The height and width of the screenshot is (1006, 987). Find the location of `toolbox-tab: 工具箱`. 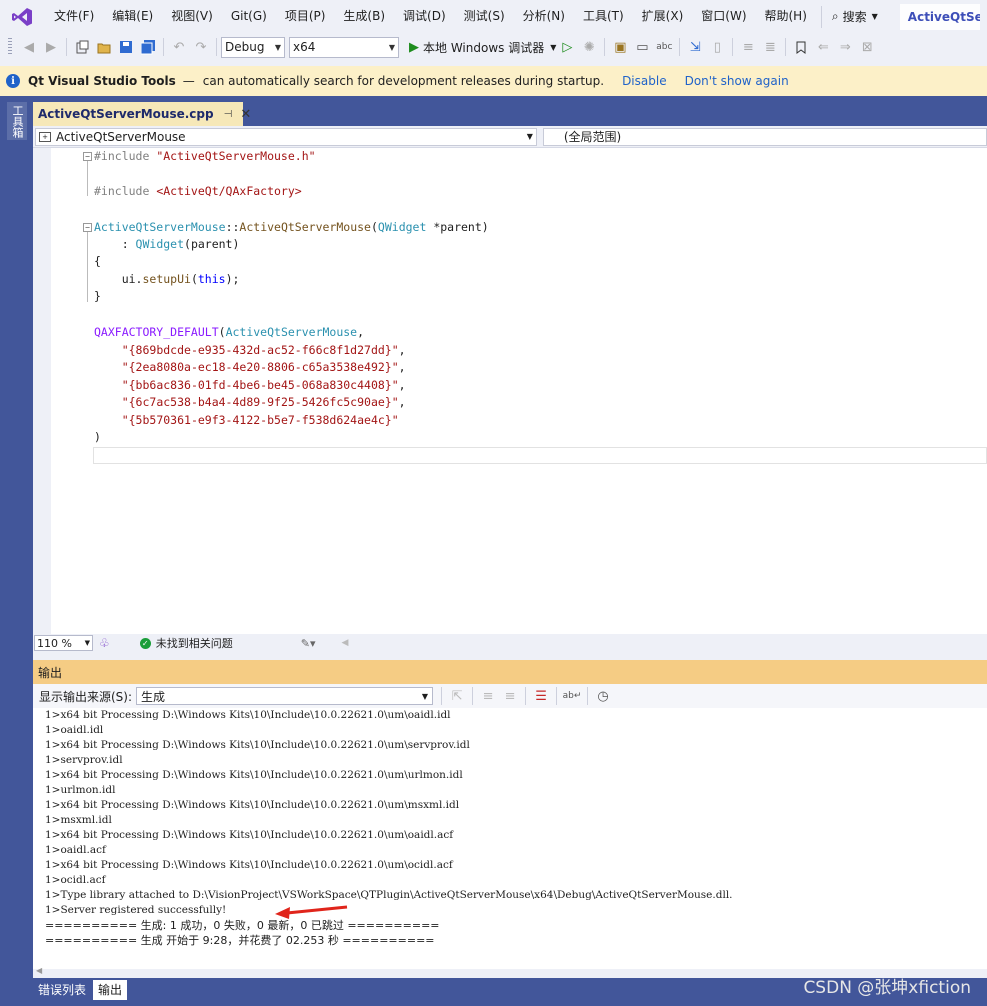

toolbox-tab: 工具箱 is located at coordinates (17, 121).